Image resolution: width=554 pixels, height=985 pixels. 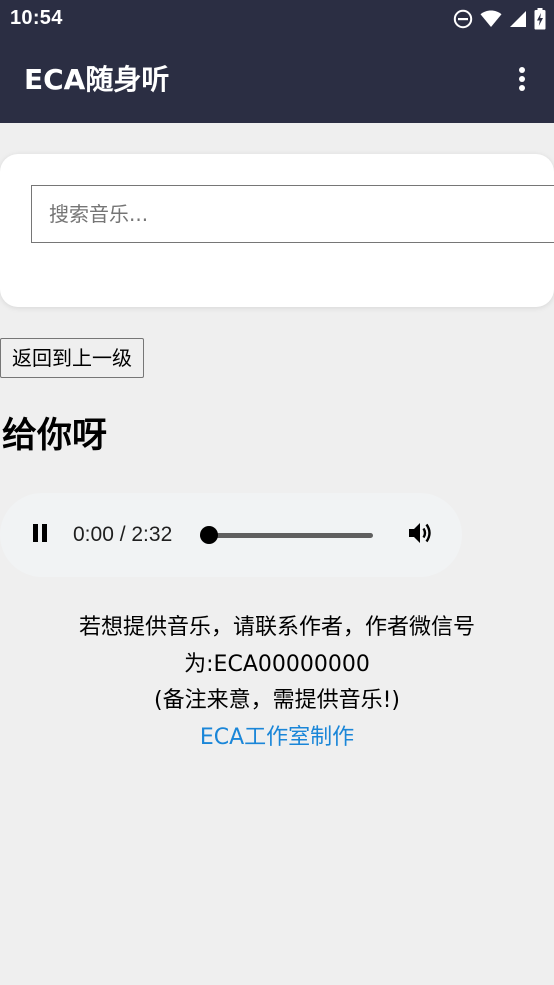 I want to click on credit-link: ECA工作室制作, so click(x=277, y=737).